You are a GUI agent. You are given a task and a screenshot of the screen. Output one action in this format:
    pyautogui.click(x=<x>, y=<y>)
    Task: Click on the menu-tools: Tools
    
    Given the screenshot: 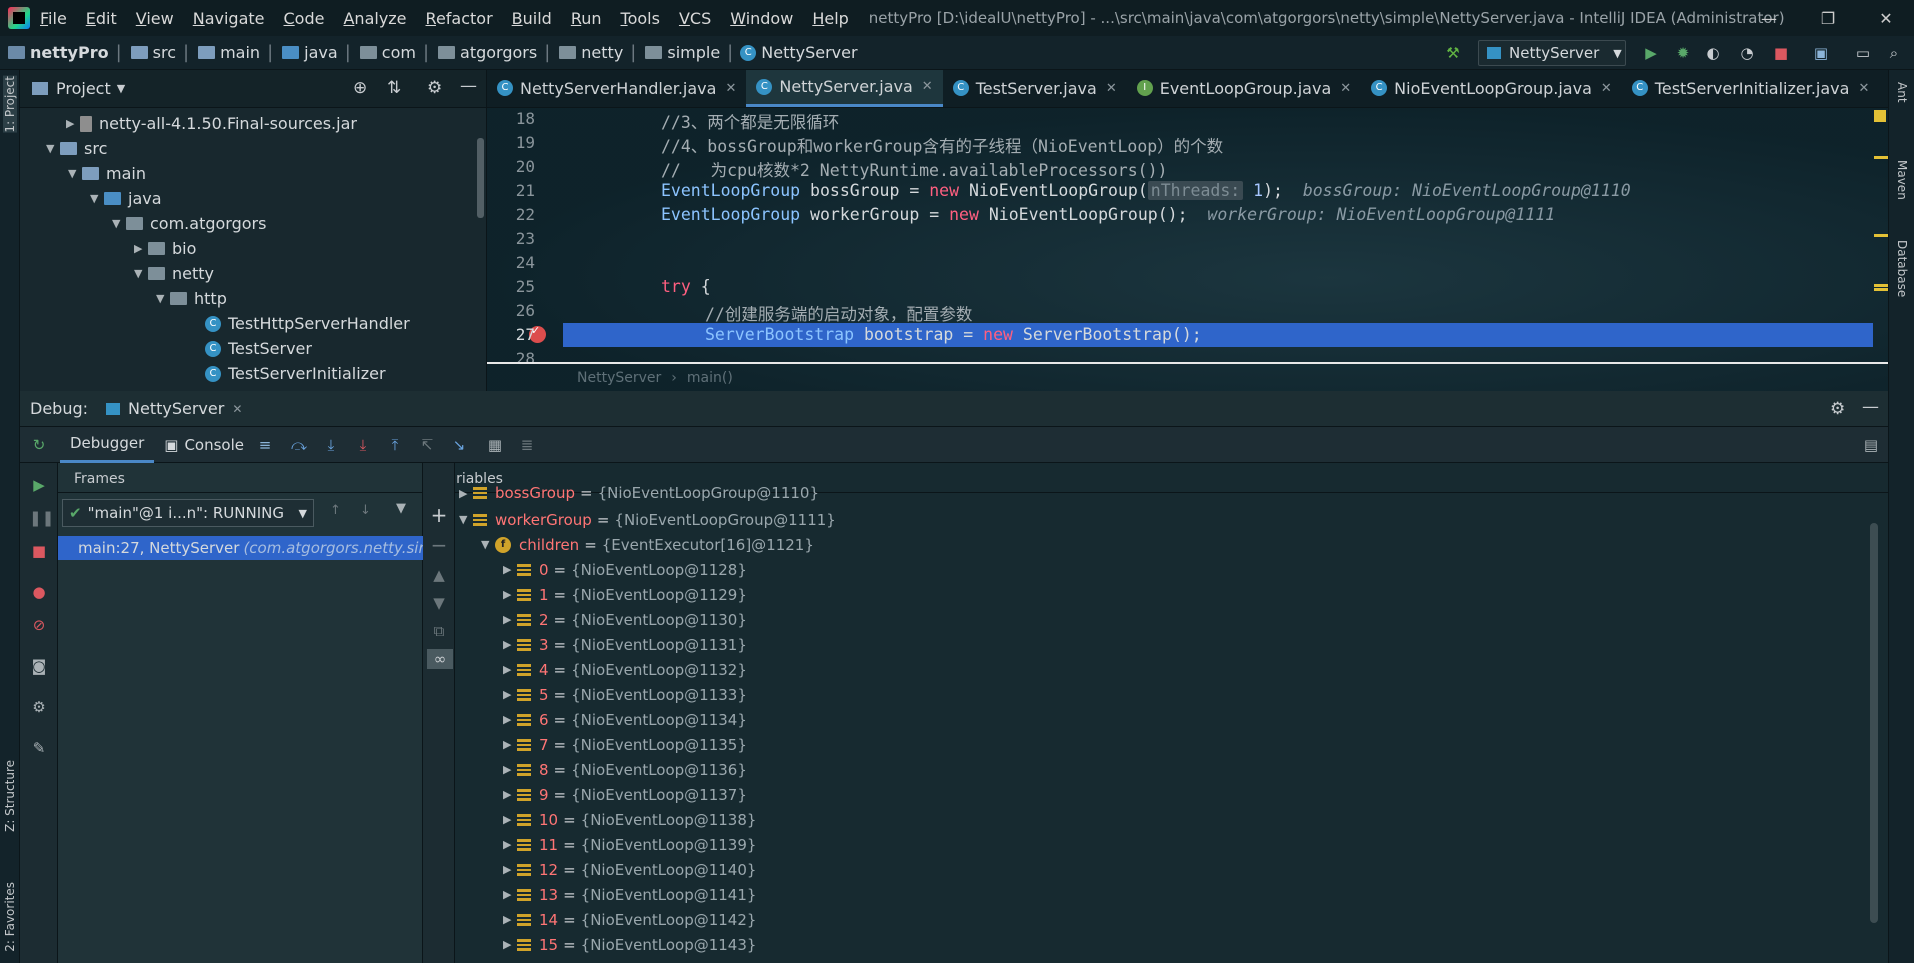 What is the action you would take?
    pyautogui.click(x=640, y=18)
    